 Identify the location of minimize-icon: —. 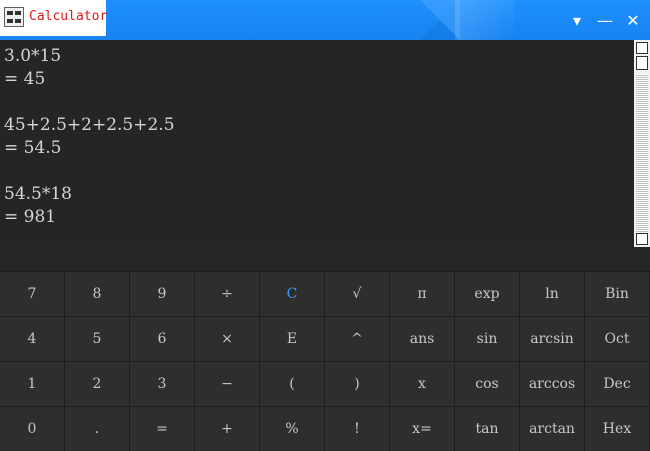
(605, 20).